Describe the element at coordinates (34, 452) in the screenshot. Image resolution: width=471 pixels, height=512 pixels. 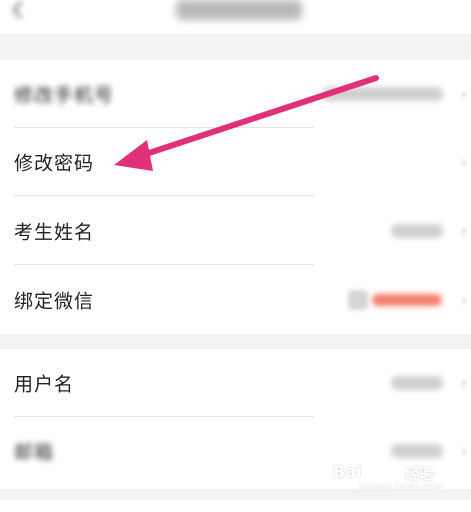
I see `setting-label: 邮箱` at that location.